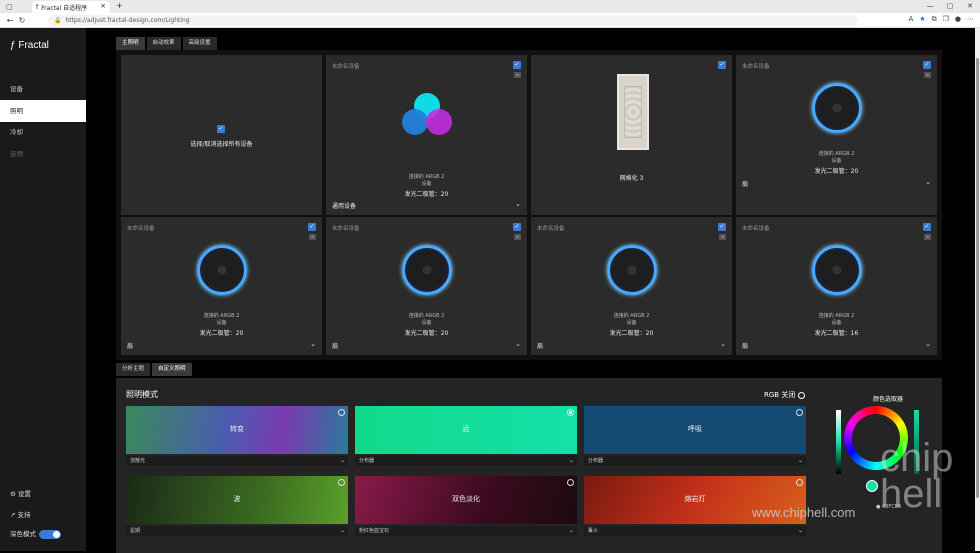  What do you see at coordinates (695, 531) in the screenshot?
I see `mode-option-select: 篝火 ⌄` at bounding box center [695, 531].